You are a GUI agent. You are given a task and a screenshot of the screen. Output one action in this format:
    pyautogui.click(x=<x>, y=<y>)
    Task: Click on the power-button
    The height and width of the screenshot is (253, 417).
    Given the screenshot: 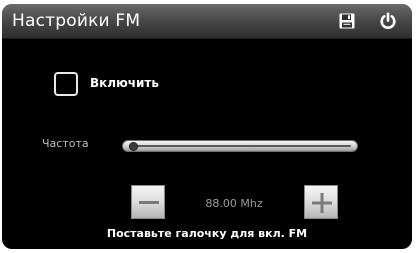 What is the action you would take?
    pyautogui.click(x=388, y=21)
    